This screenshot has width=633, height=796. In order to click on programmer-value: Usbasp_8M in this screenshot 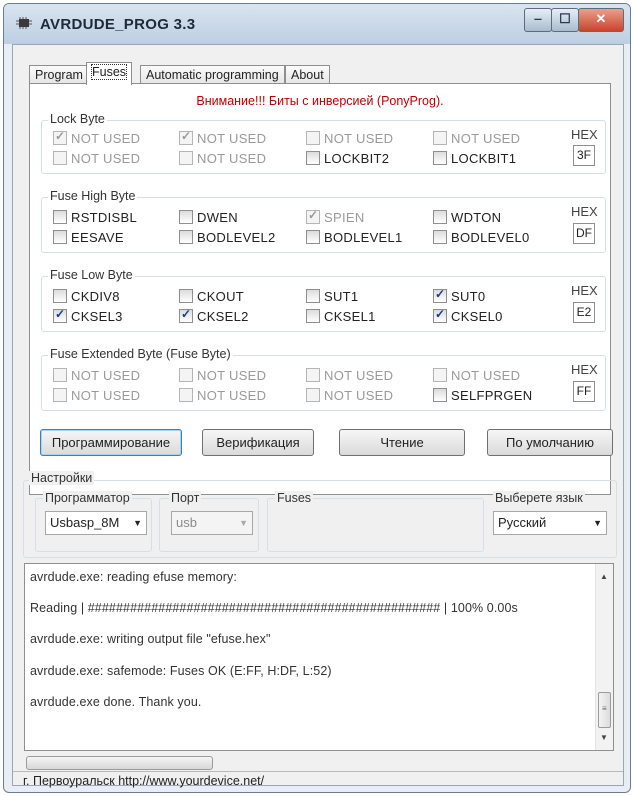, I will do `click(85, 522)`.